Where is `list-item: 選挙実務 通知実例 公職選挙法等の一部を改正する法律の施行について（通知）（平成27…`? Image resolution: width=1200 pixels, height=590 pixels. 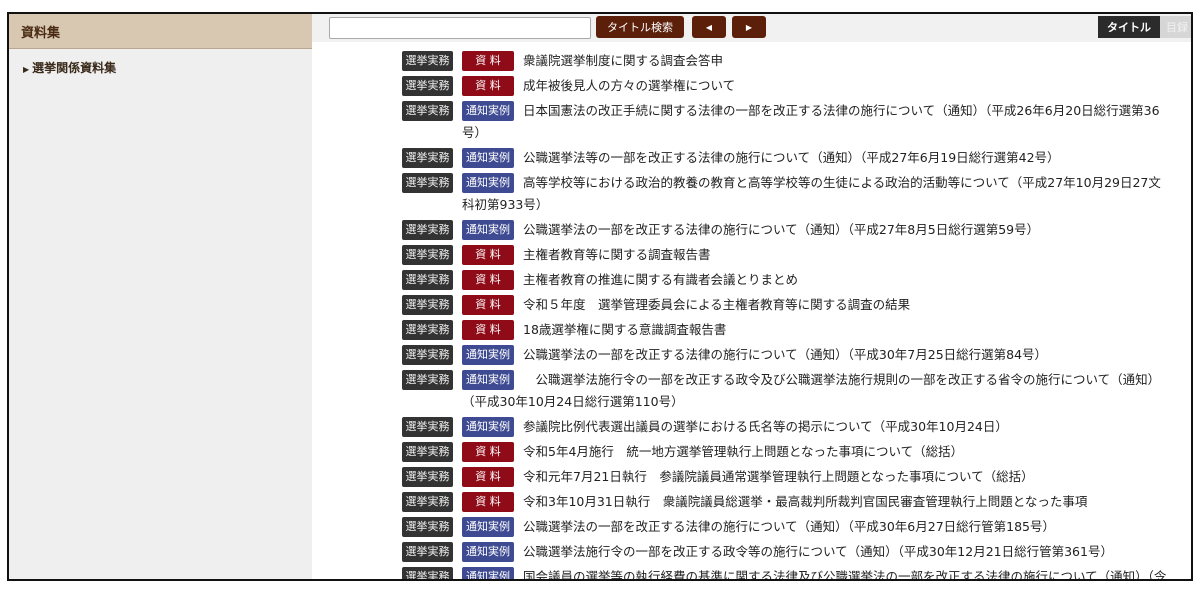 list-item: 選挙実務 通知実例 公職選挙法等の一部を改正する法律の施行について（通知）（平成27… is located at coordinates (787, 158).